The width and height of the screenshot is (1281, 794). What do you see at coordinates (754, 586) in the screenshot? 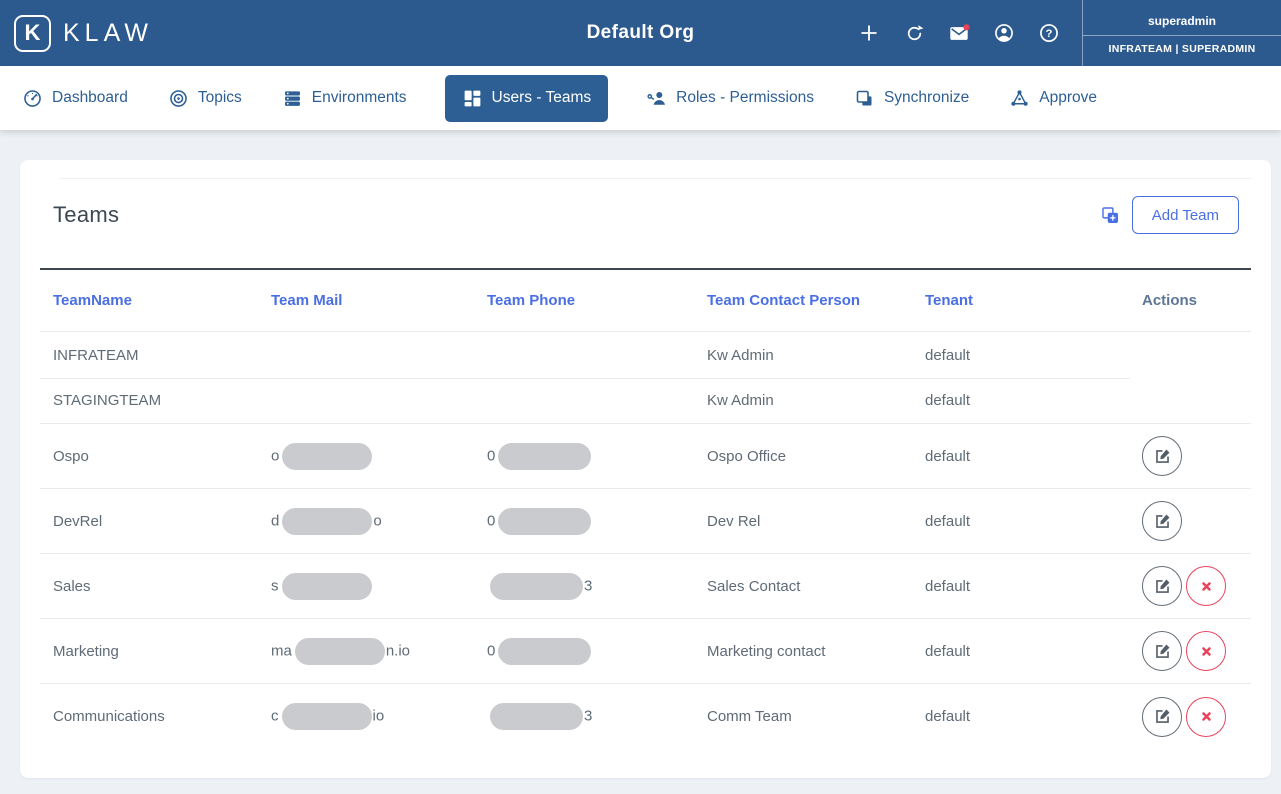
I see `contact-cell: Sales Contact` at bounding box center [754, 586].